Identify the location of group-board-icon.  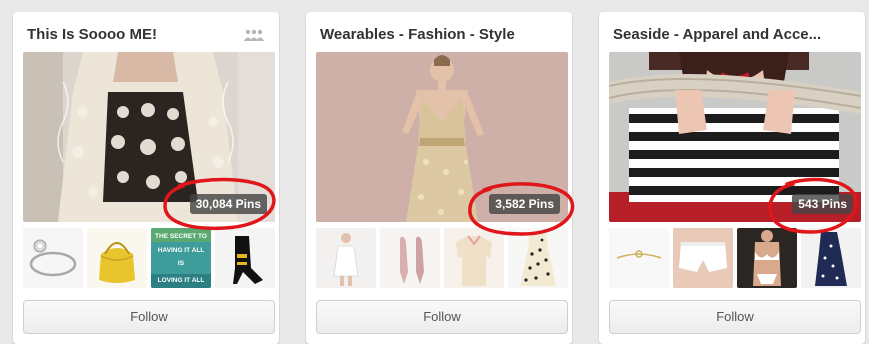
(254, 35).